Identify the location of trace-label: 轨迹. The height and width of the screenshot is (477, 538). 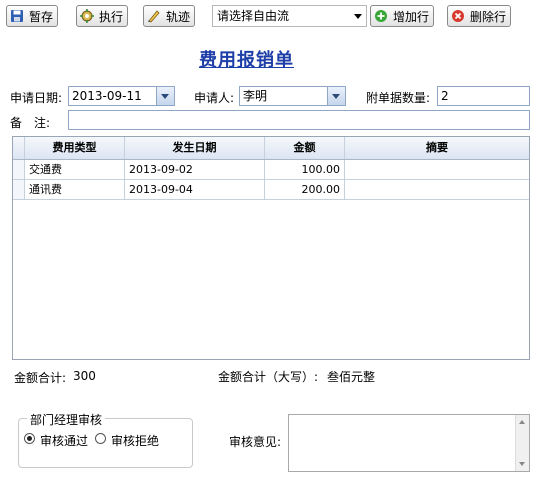
(178, 16).